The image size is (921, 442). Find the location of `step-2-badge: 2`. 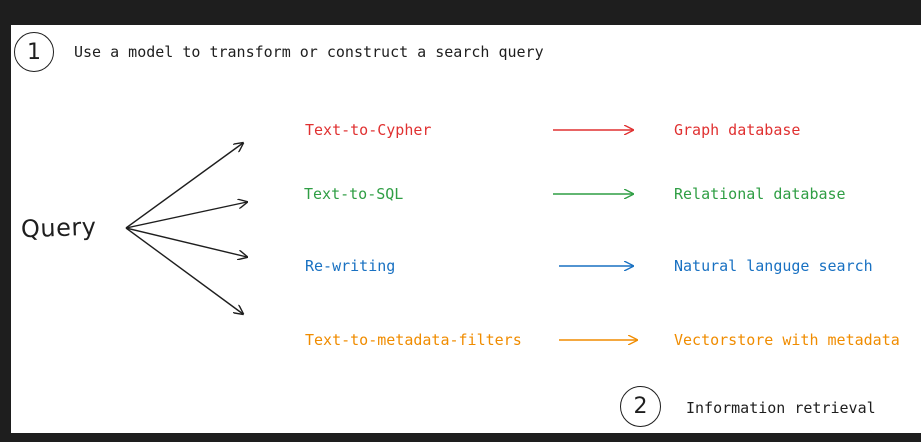

step-2-badge: 2 is located at coordinates (640, 406).